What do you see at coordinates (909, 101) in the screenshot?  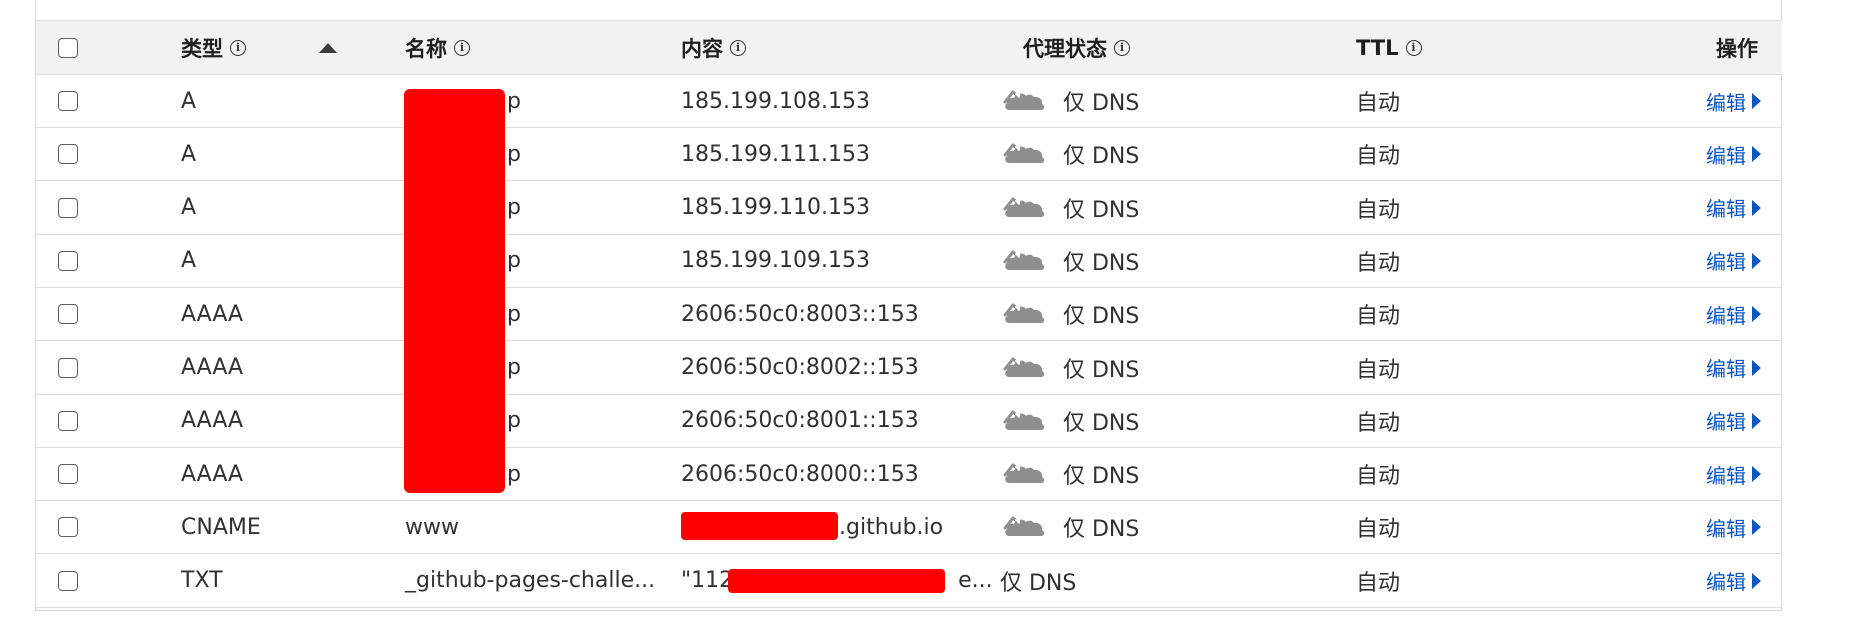 I see `table-row: A p 185.199.108.153 仅 DNS 自动 编辑` at bounding box center [909, 101].